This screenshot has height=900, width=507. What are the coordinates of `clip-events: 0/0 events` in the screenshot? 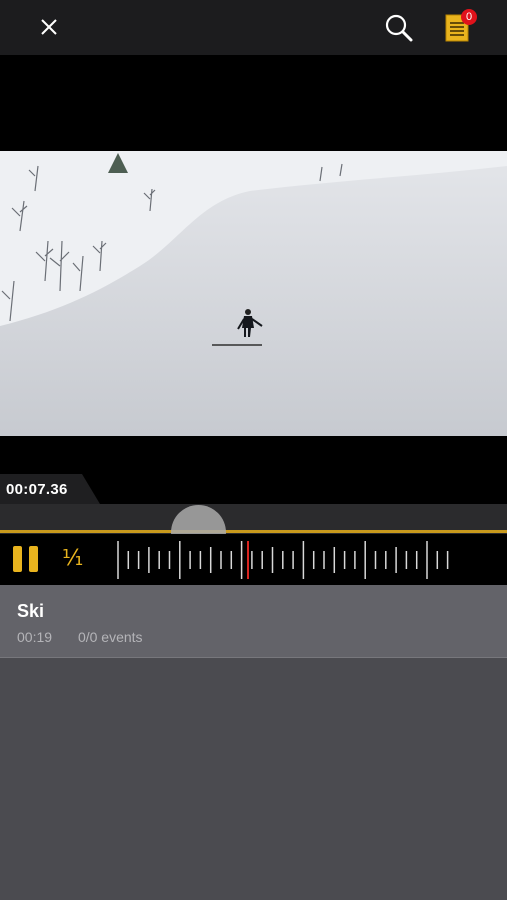 It's located at (110, 637).